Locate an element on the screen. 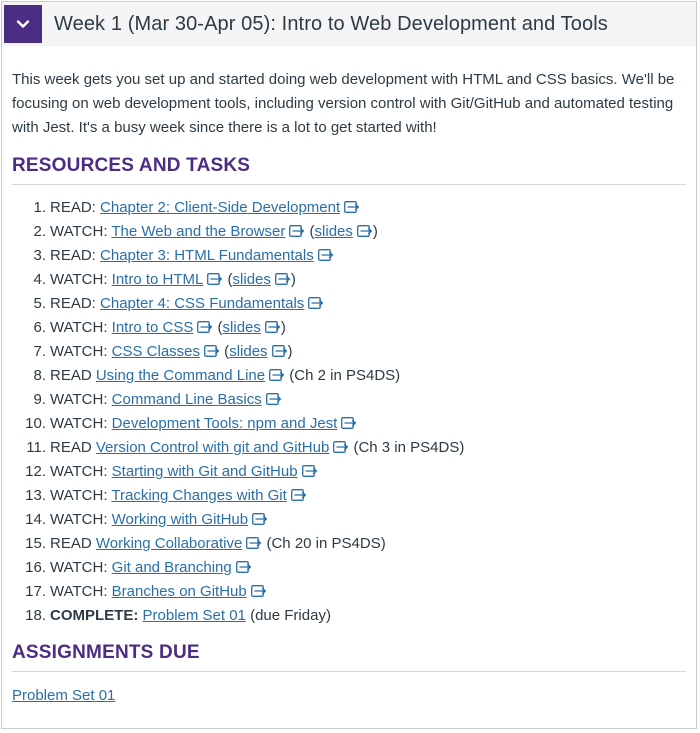 This screenshot has height=733, width=700. task-body: WATCH: Git and Branching is located at coordinates (151, 568).